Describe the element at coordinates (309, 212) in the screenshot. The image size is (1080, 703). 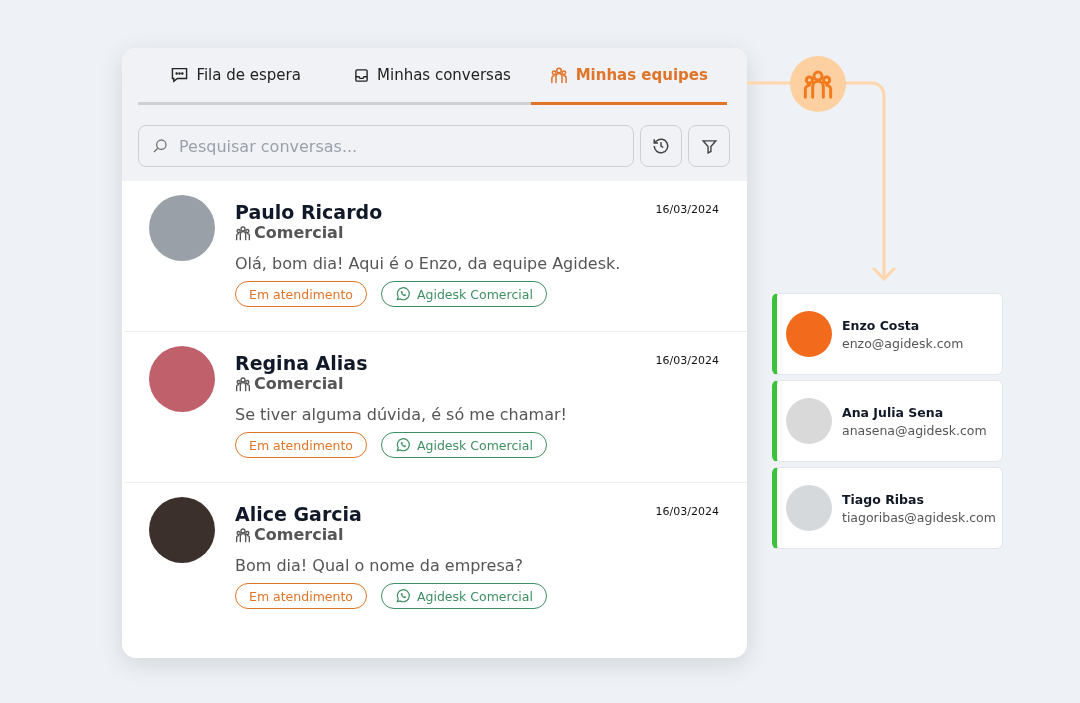
I see `contact-name: Paulo Ricardo` at that location.